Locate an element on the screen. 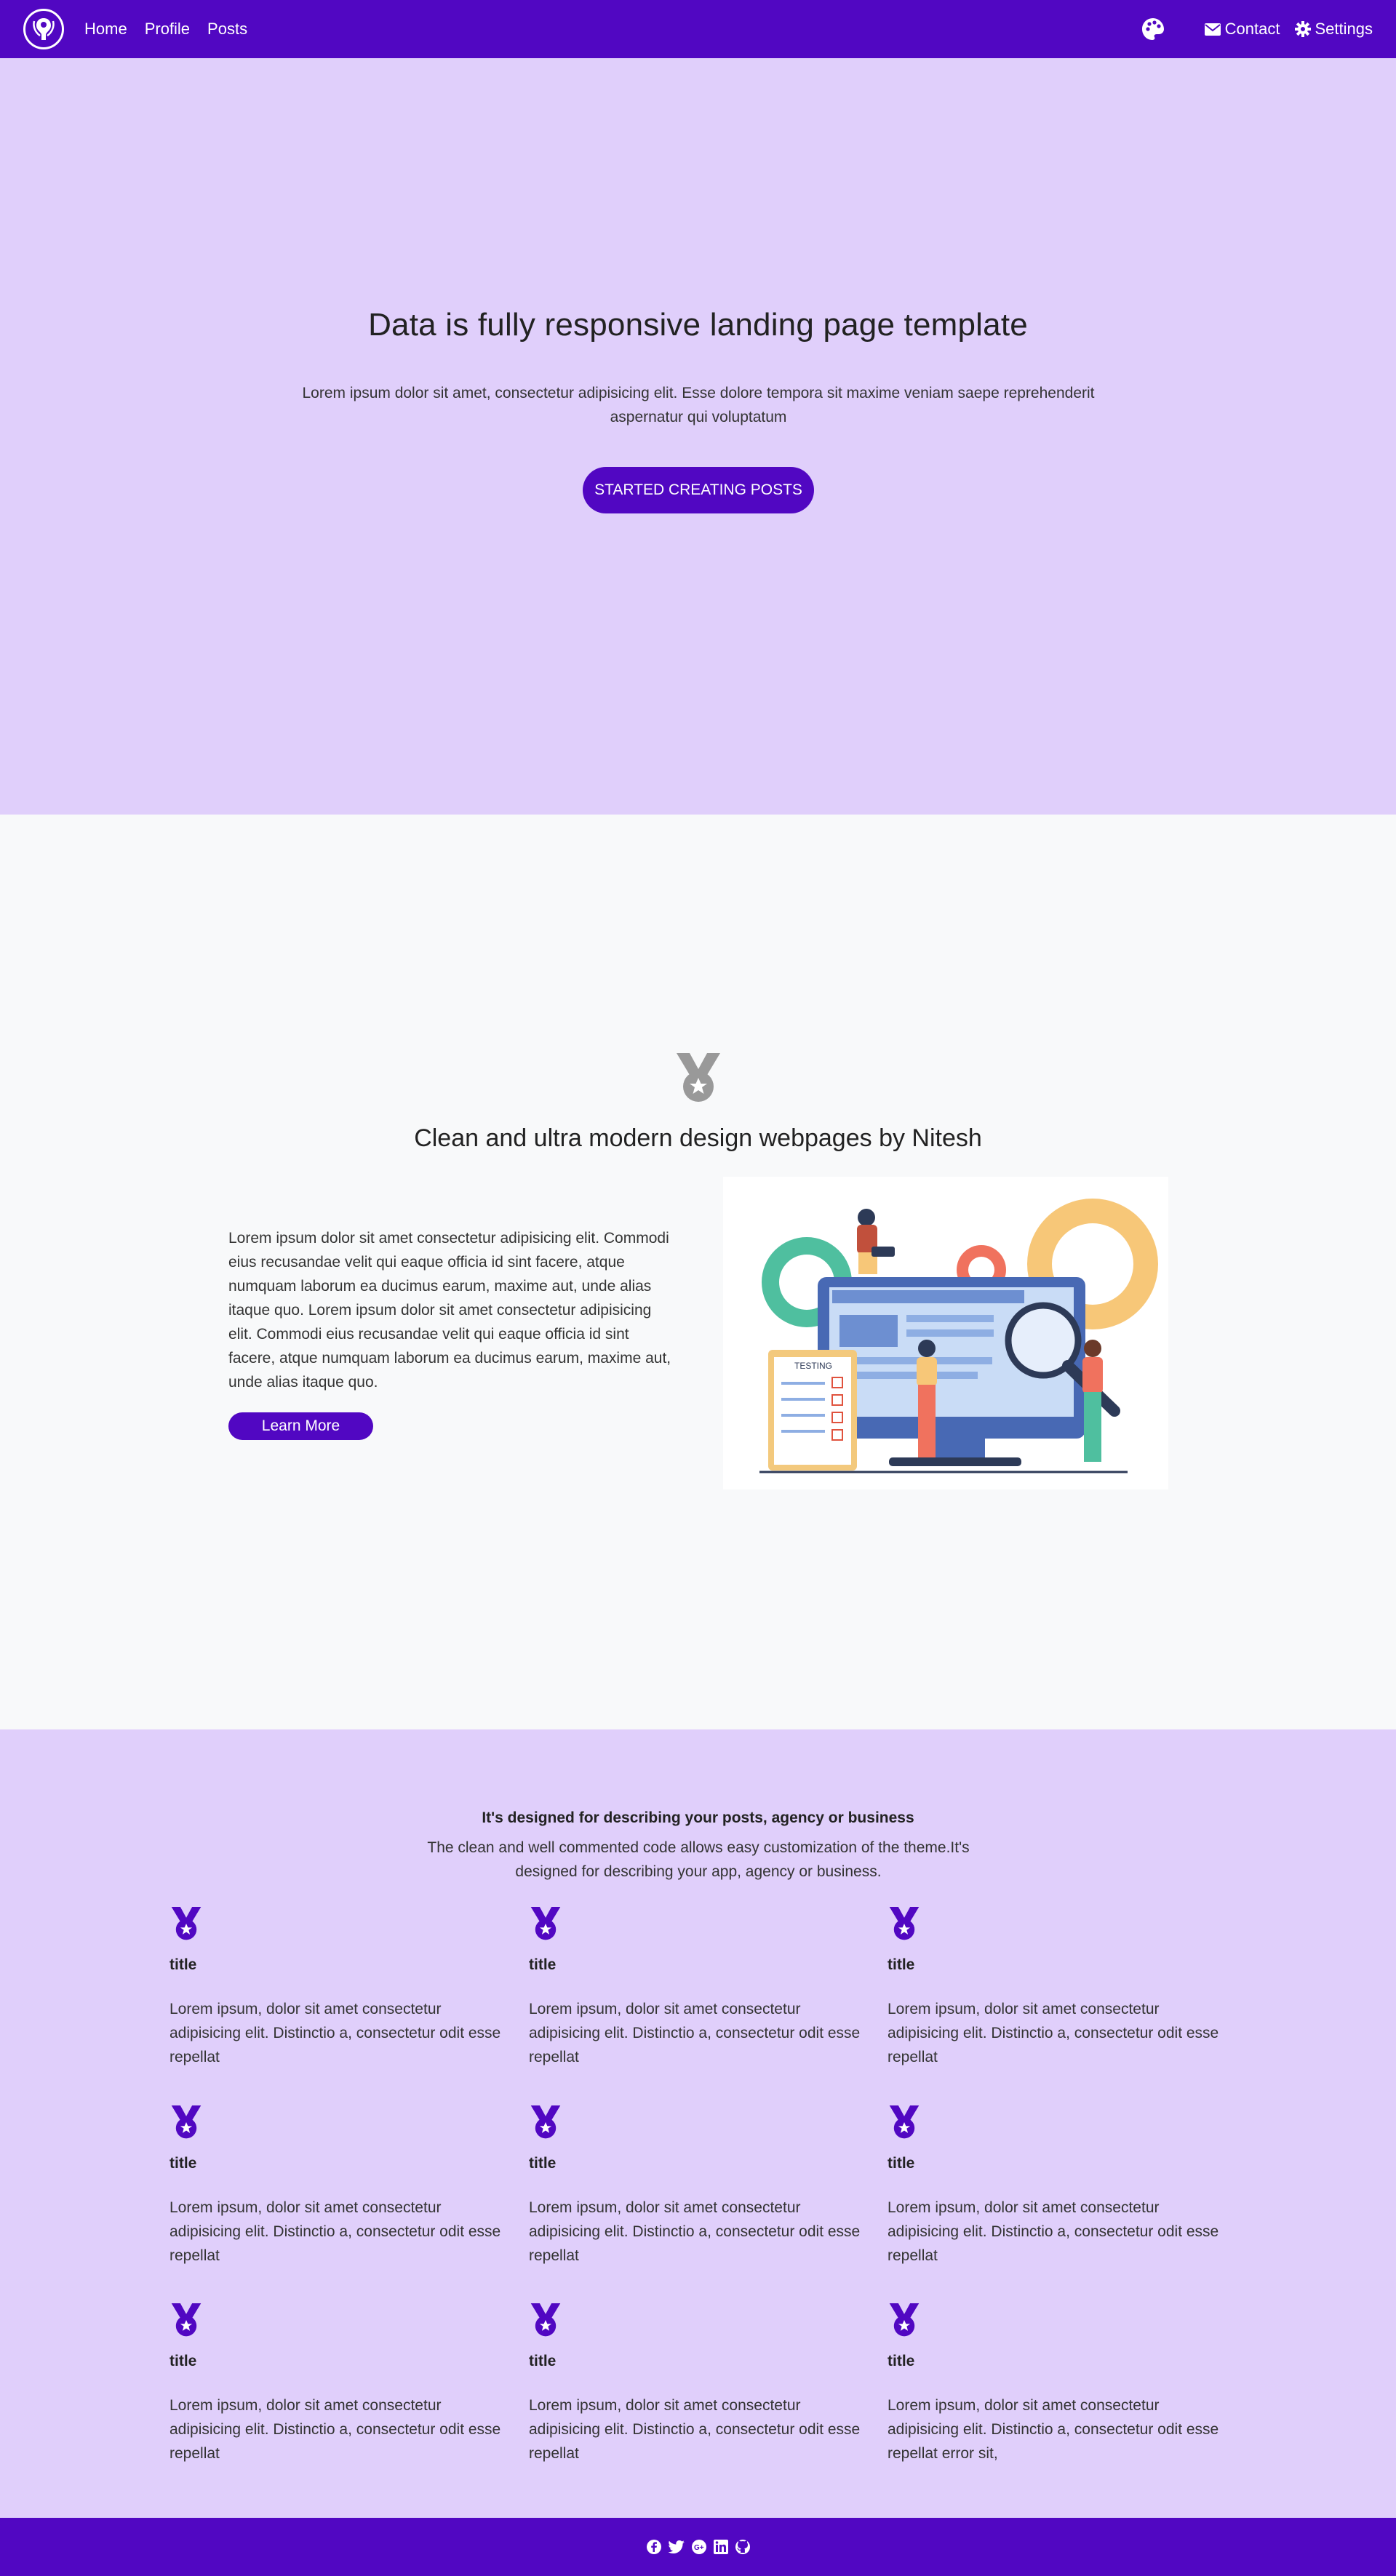  linkedin-icon is located at coordinates (721, 2547).